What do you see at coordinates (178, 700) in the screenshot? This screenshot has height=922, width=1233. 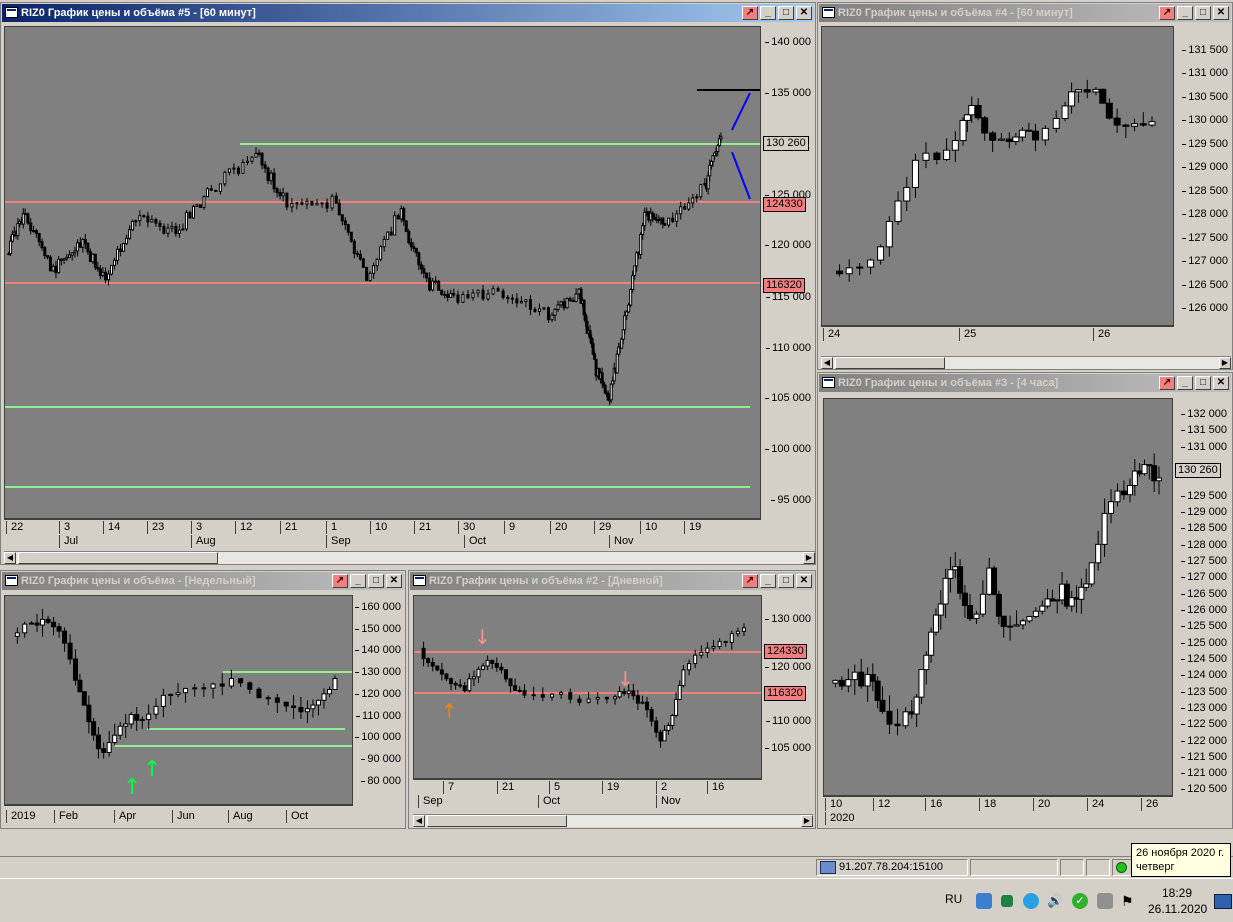 I see `price-plot: ↑ ↑` at bounding box center [178, 700].